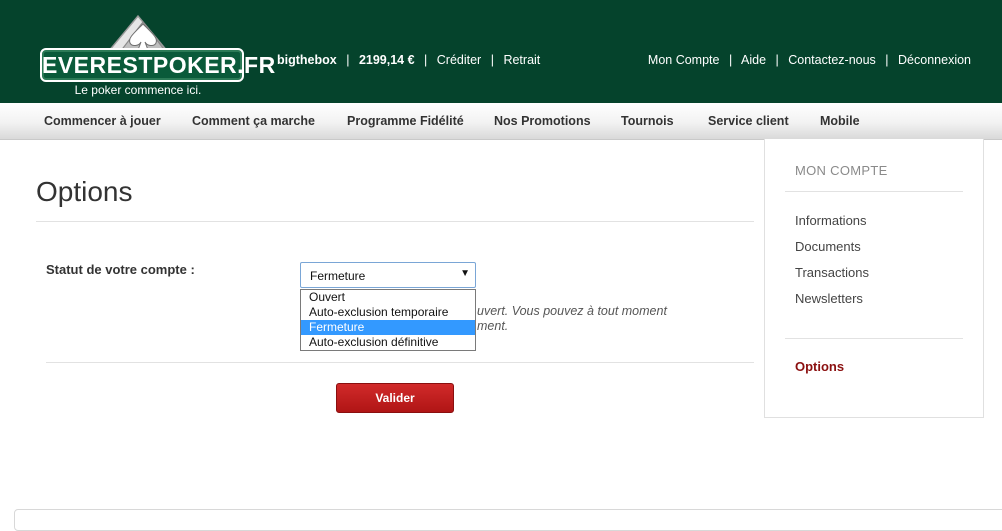 Image resolution: width=1002 pixels, height=531 pixels. Describe the element at coordinates (465, 273) in the screenshot. I see `dropdown-arrow-icon: ▼` at that location.